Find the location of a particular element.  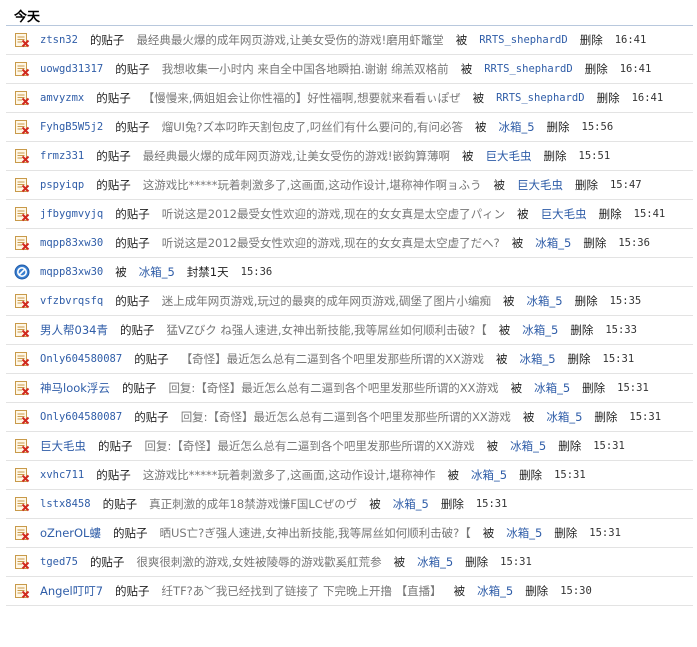

section-title: 今天 is located at coordinates (27, 17).